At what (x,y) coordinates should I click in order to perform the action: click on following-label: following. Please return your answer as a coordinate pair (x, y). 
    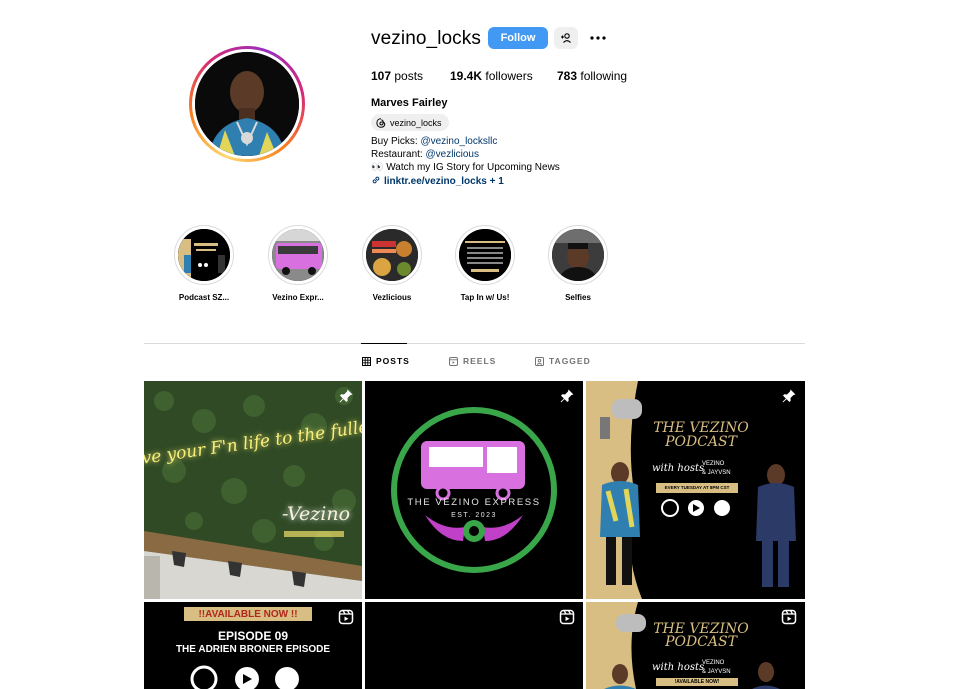
    Looking at the image, I should click on (604, 76).